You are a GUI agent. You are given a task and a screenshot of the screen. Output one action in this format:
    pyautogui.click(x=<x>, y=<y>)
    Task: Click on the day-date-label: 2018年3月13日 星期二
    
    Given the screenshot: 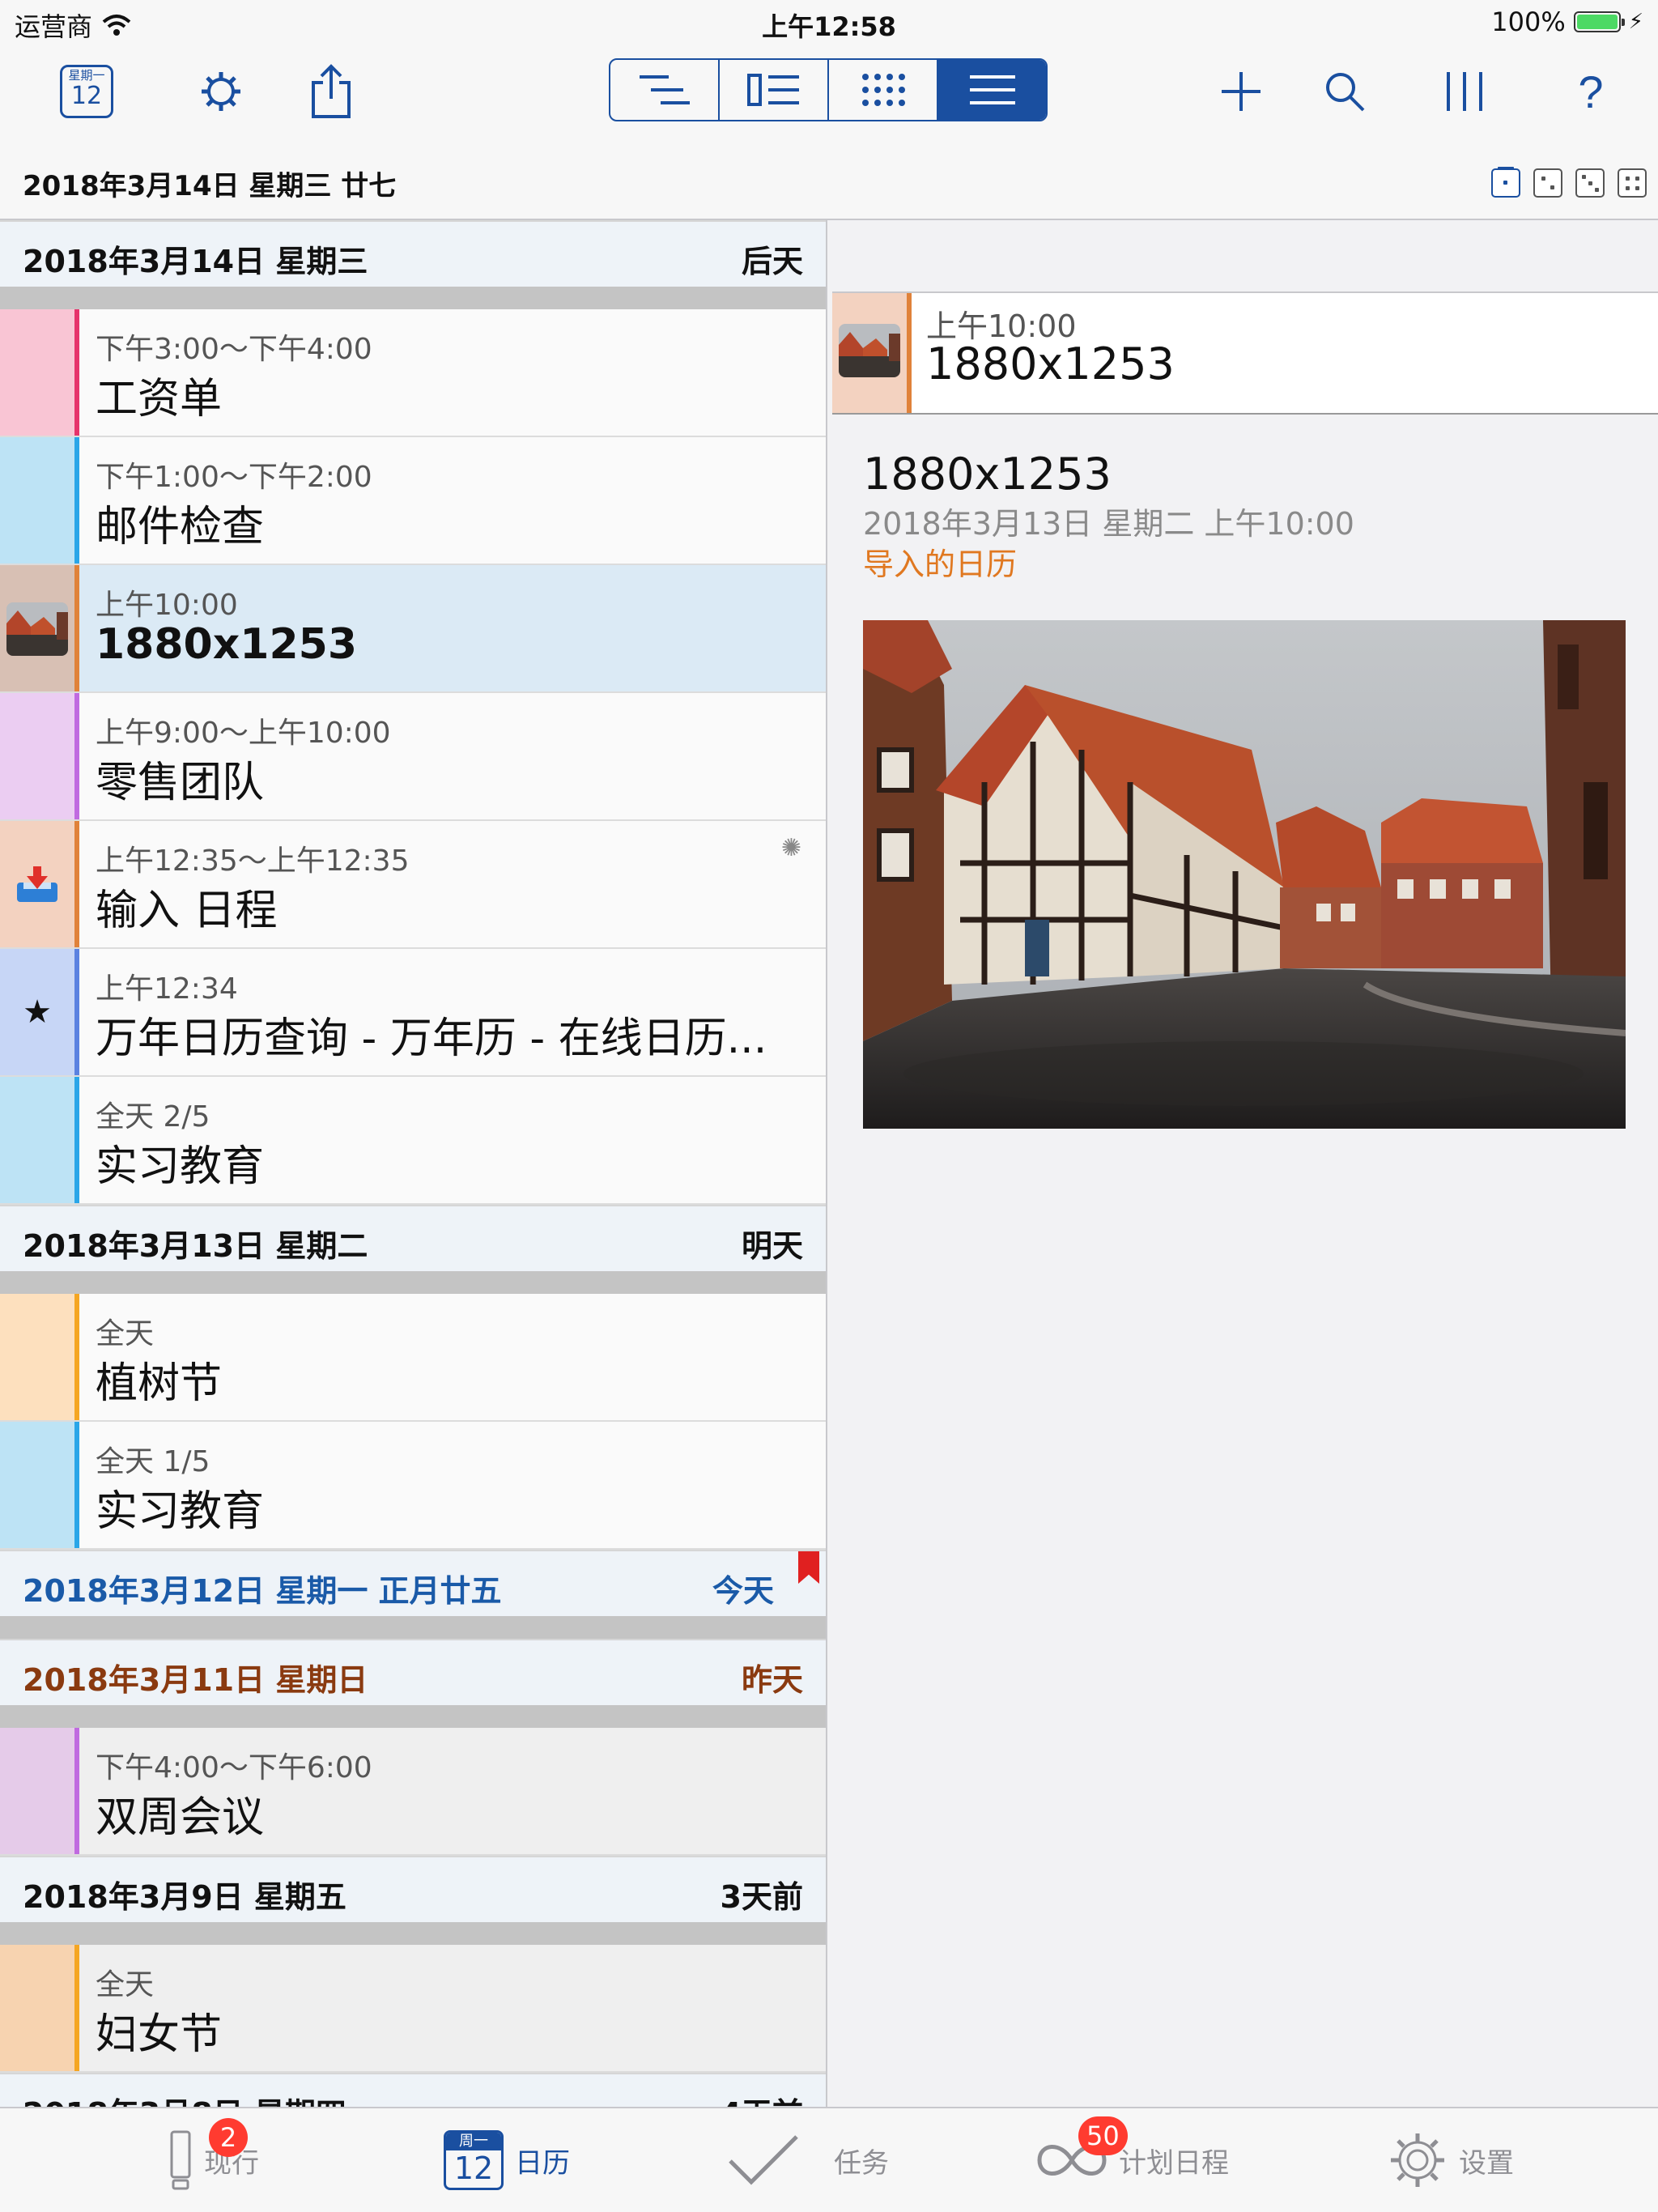 What is the action you would take?
    pyautogui.click(x=195, y=1246)
    